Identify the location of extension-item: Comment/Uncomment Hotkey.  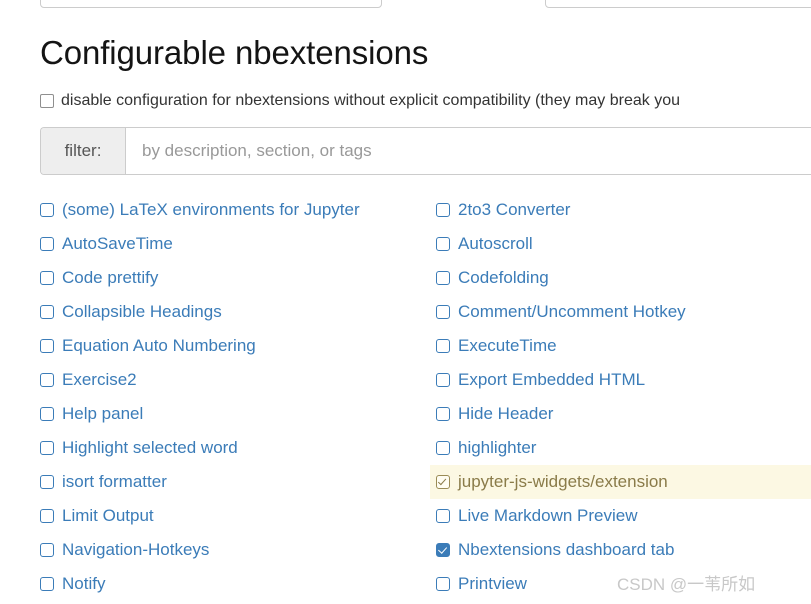
(620, 312).